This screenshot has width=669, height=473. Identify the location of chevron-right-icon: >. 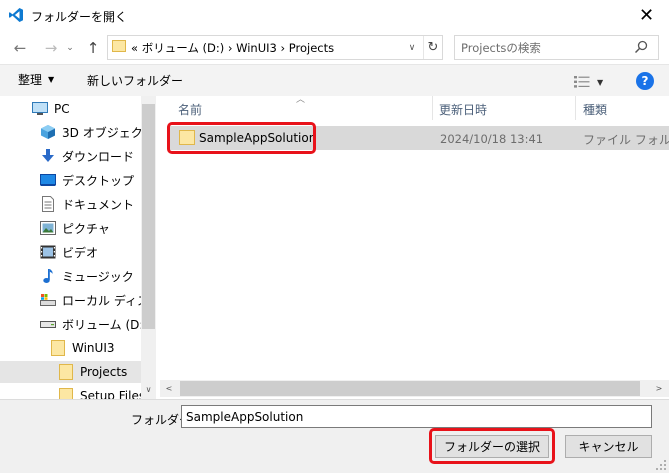
(659, 388).